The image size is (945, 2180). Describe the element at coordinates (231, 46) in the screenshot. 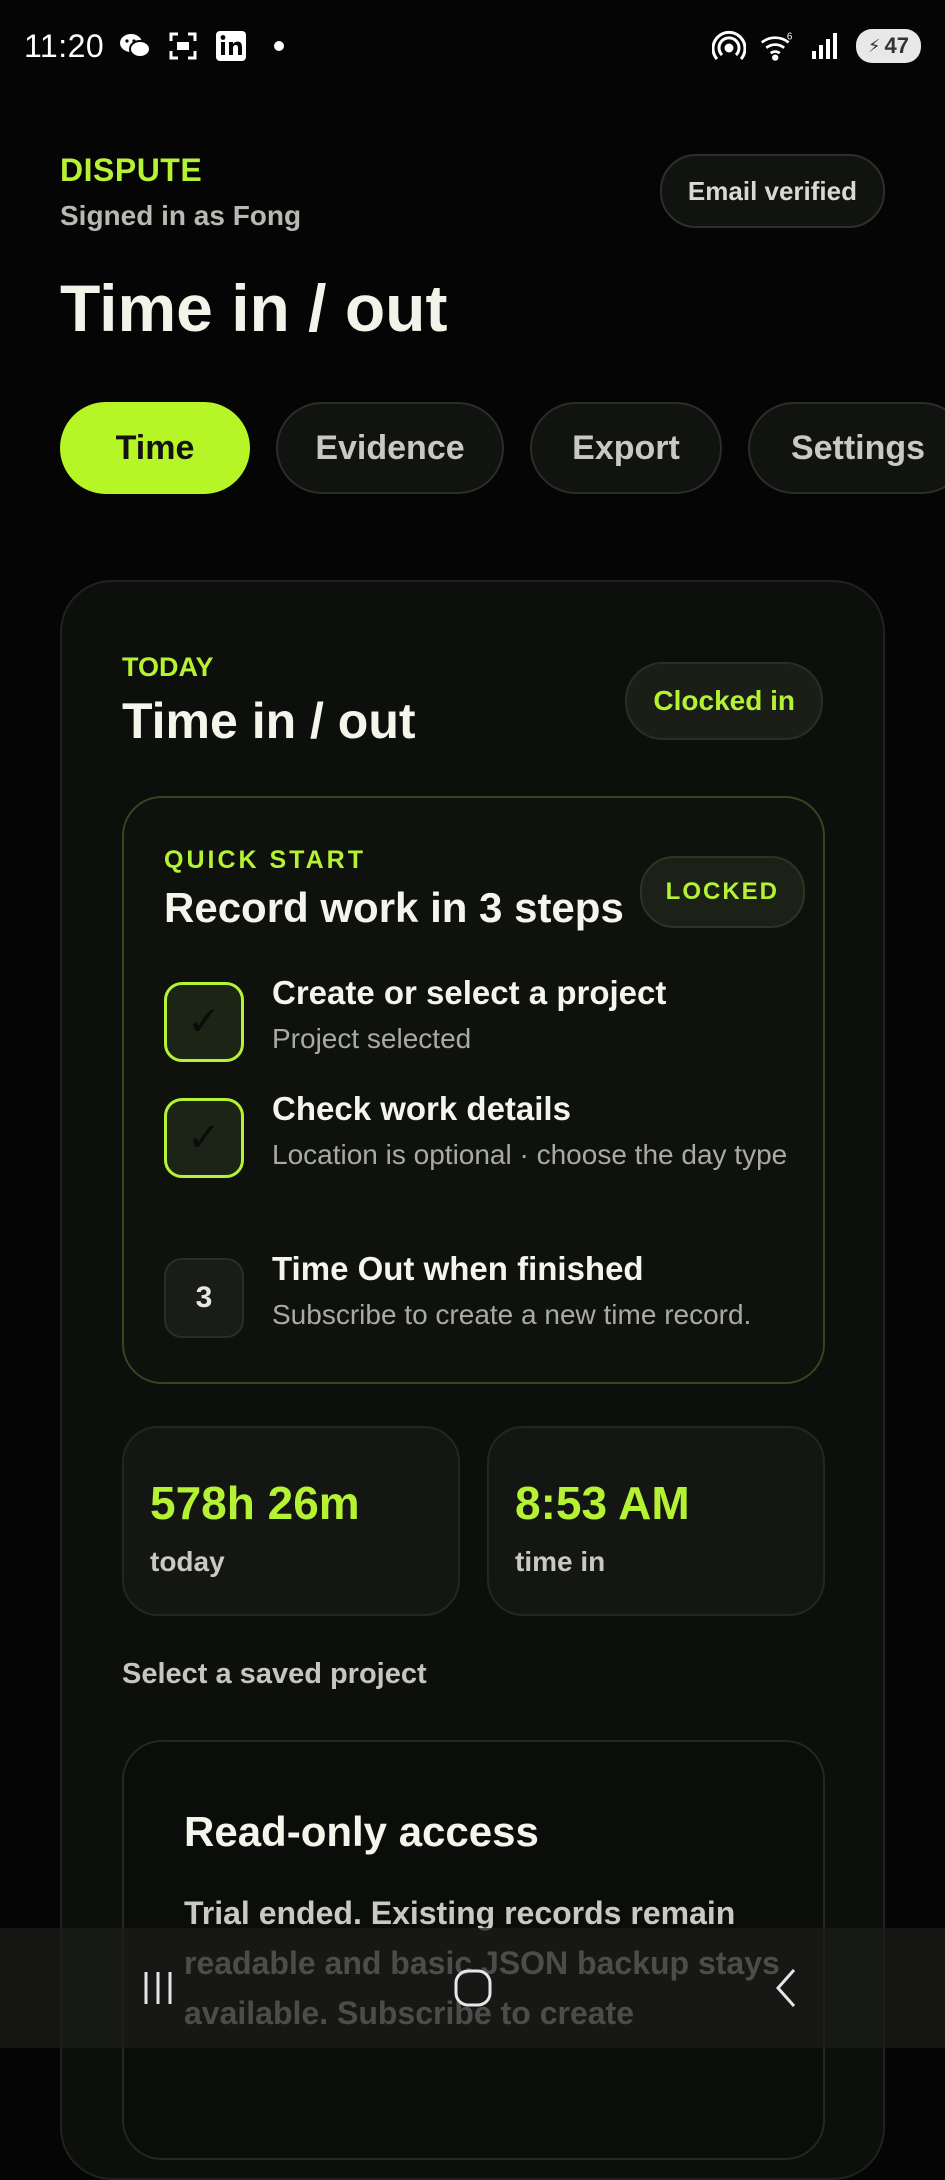

I see `linkedin-icon` at that location.